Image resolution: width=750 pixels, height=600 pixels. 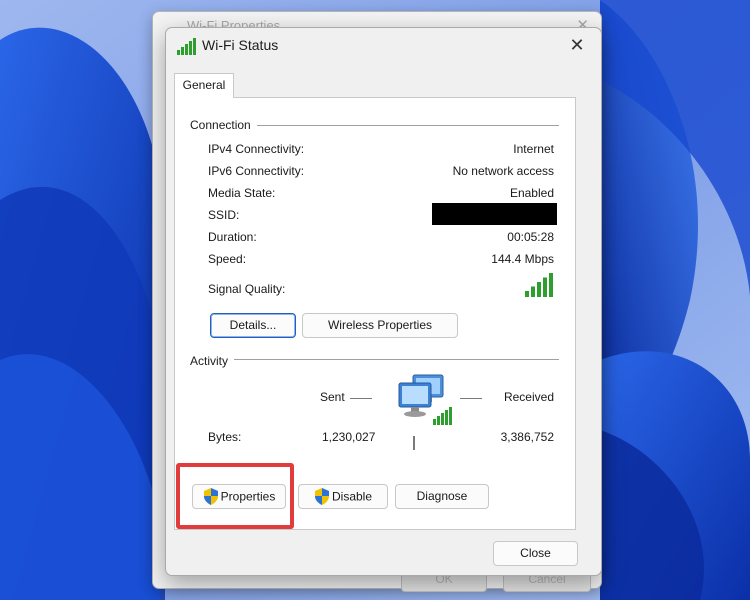 I want to click on disable-button: Disable, so click(x=343, y=496).